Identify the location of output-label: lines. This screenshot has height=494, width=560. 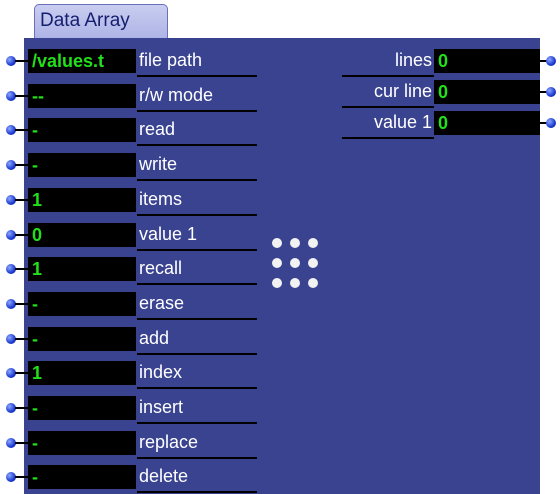
(413, 60).